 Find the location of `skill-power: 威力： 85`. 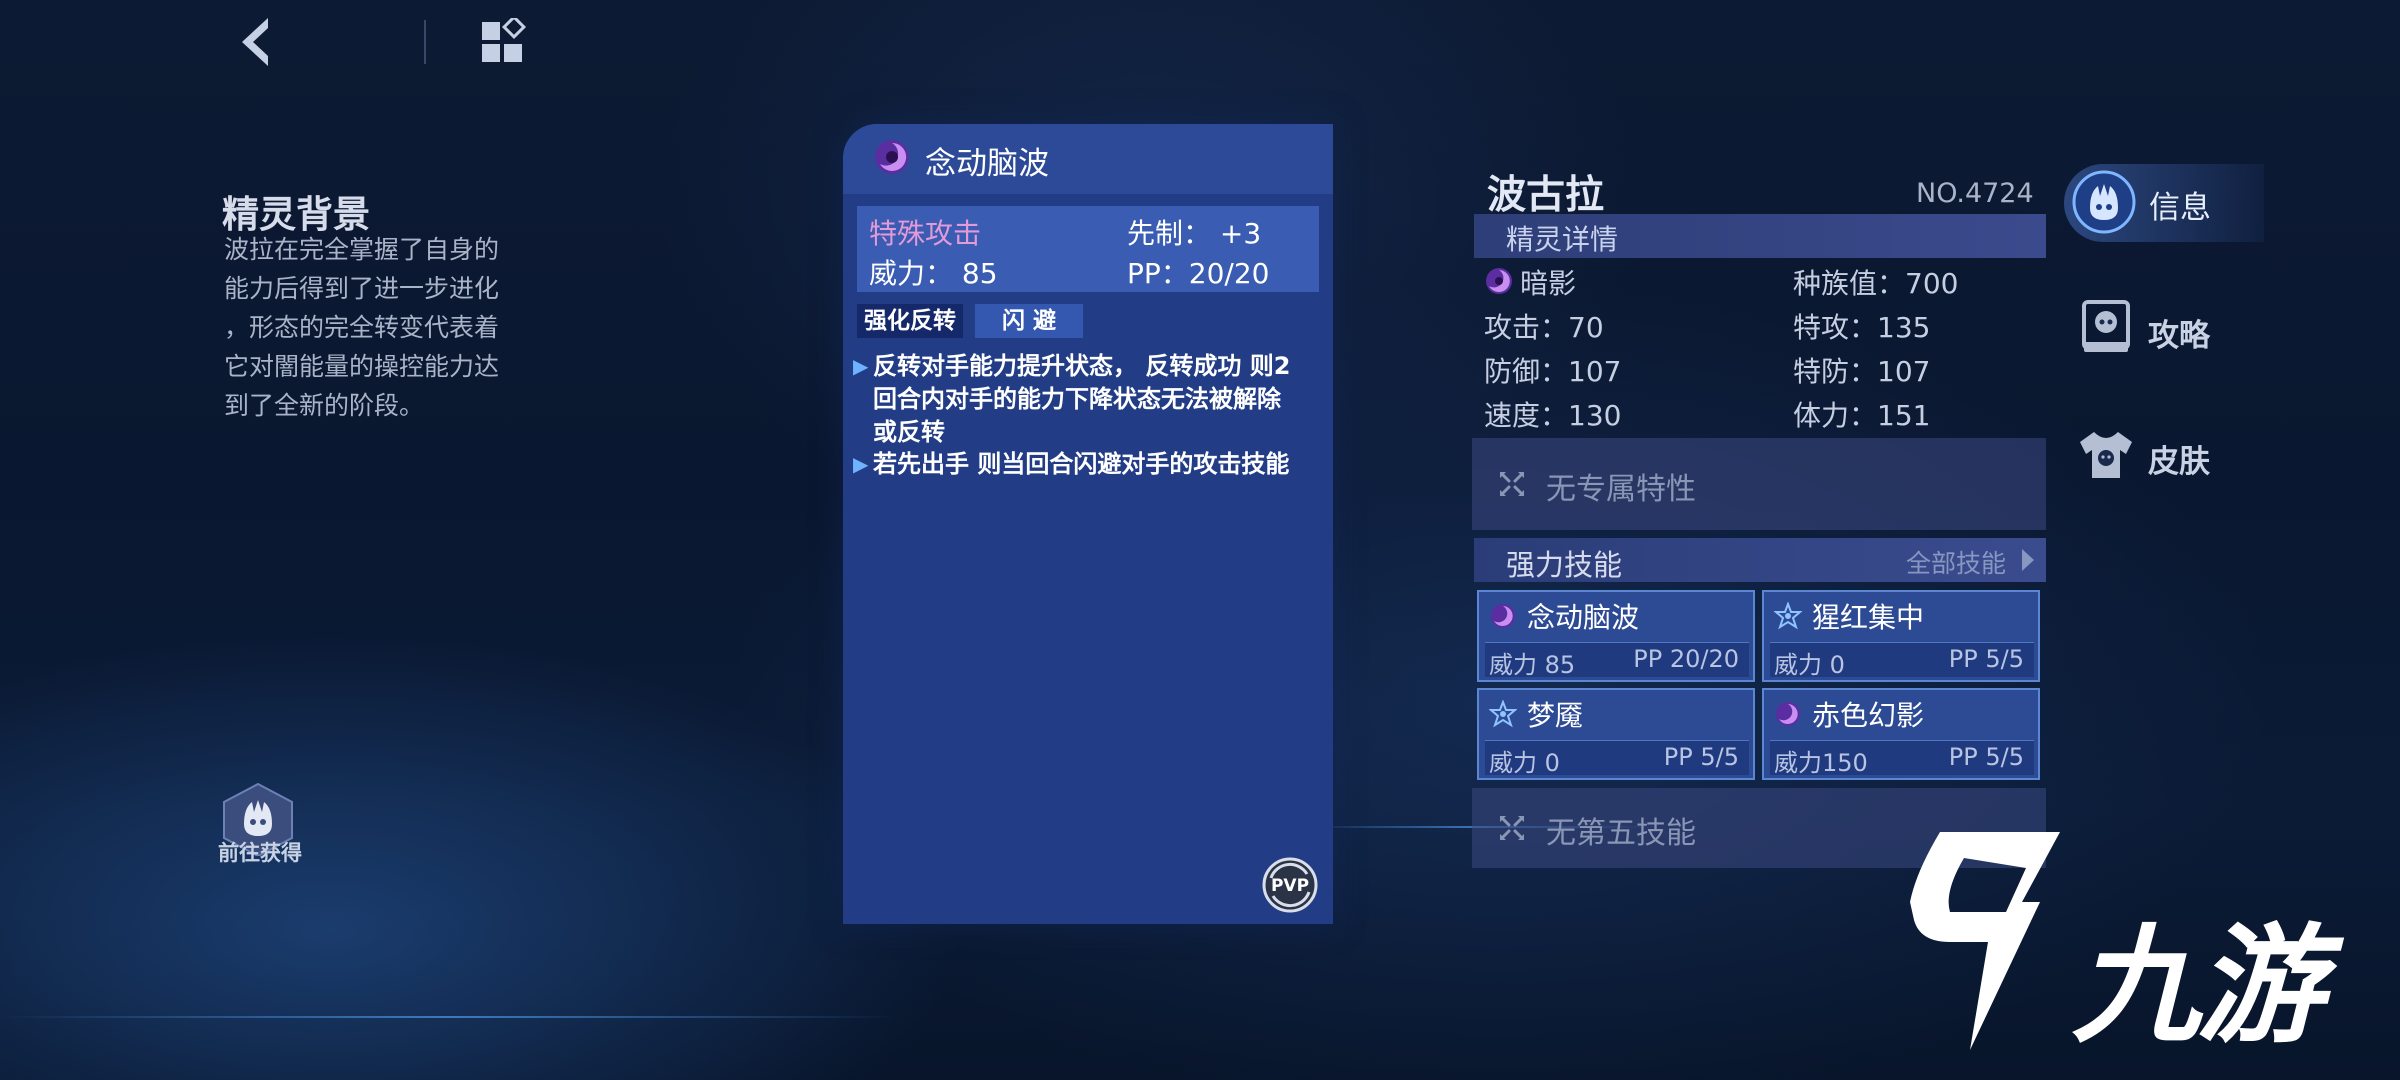

skill-power: 威力： 85 is located at coordinates (933, 273).